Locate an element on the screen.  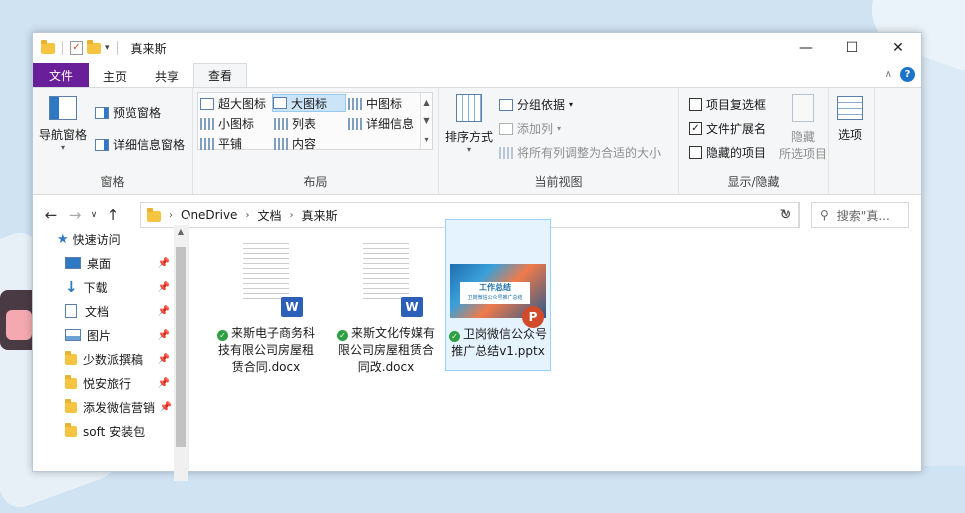
hidden-items-toggle: 隐藏的项目 is located at coordinates (727, 152).